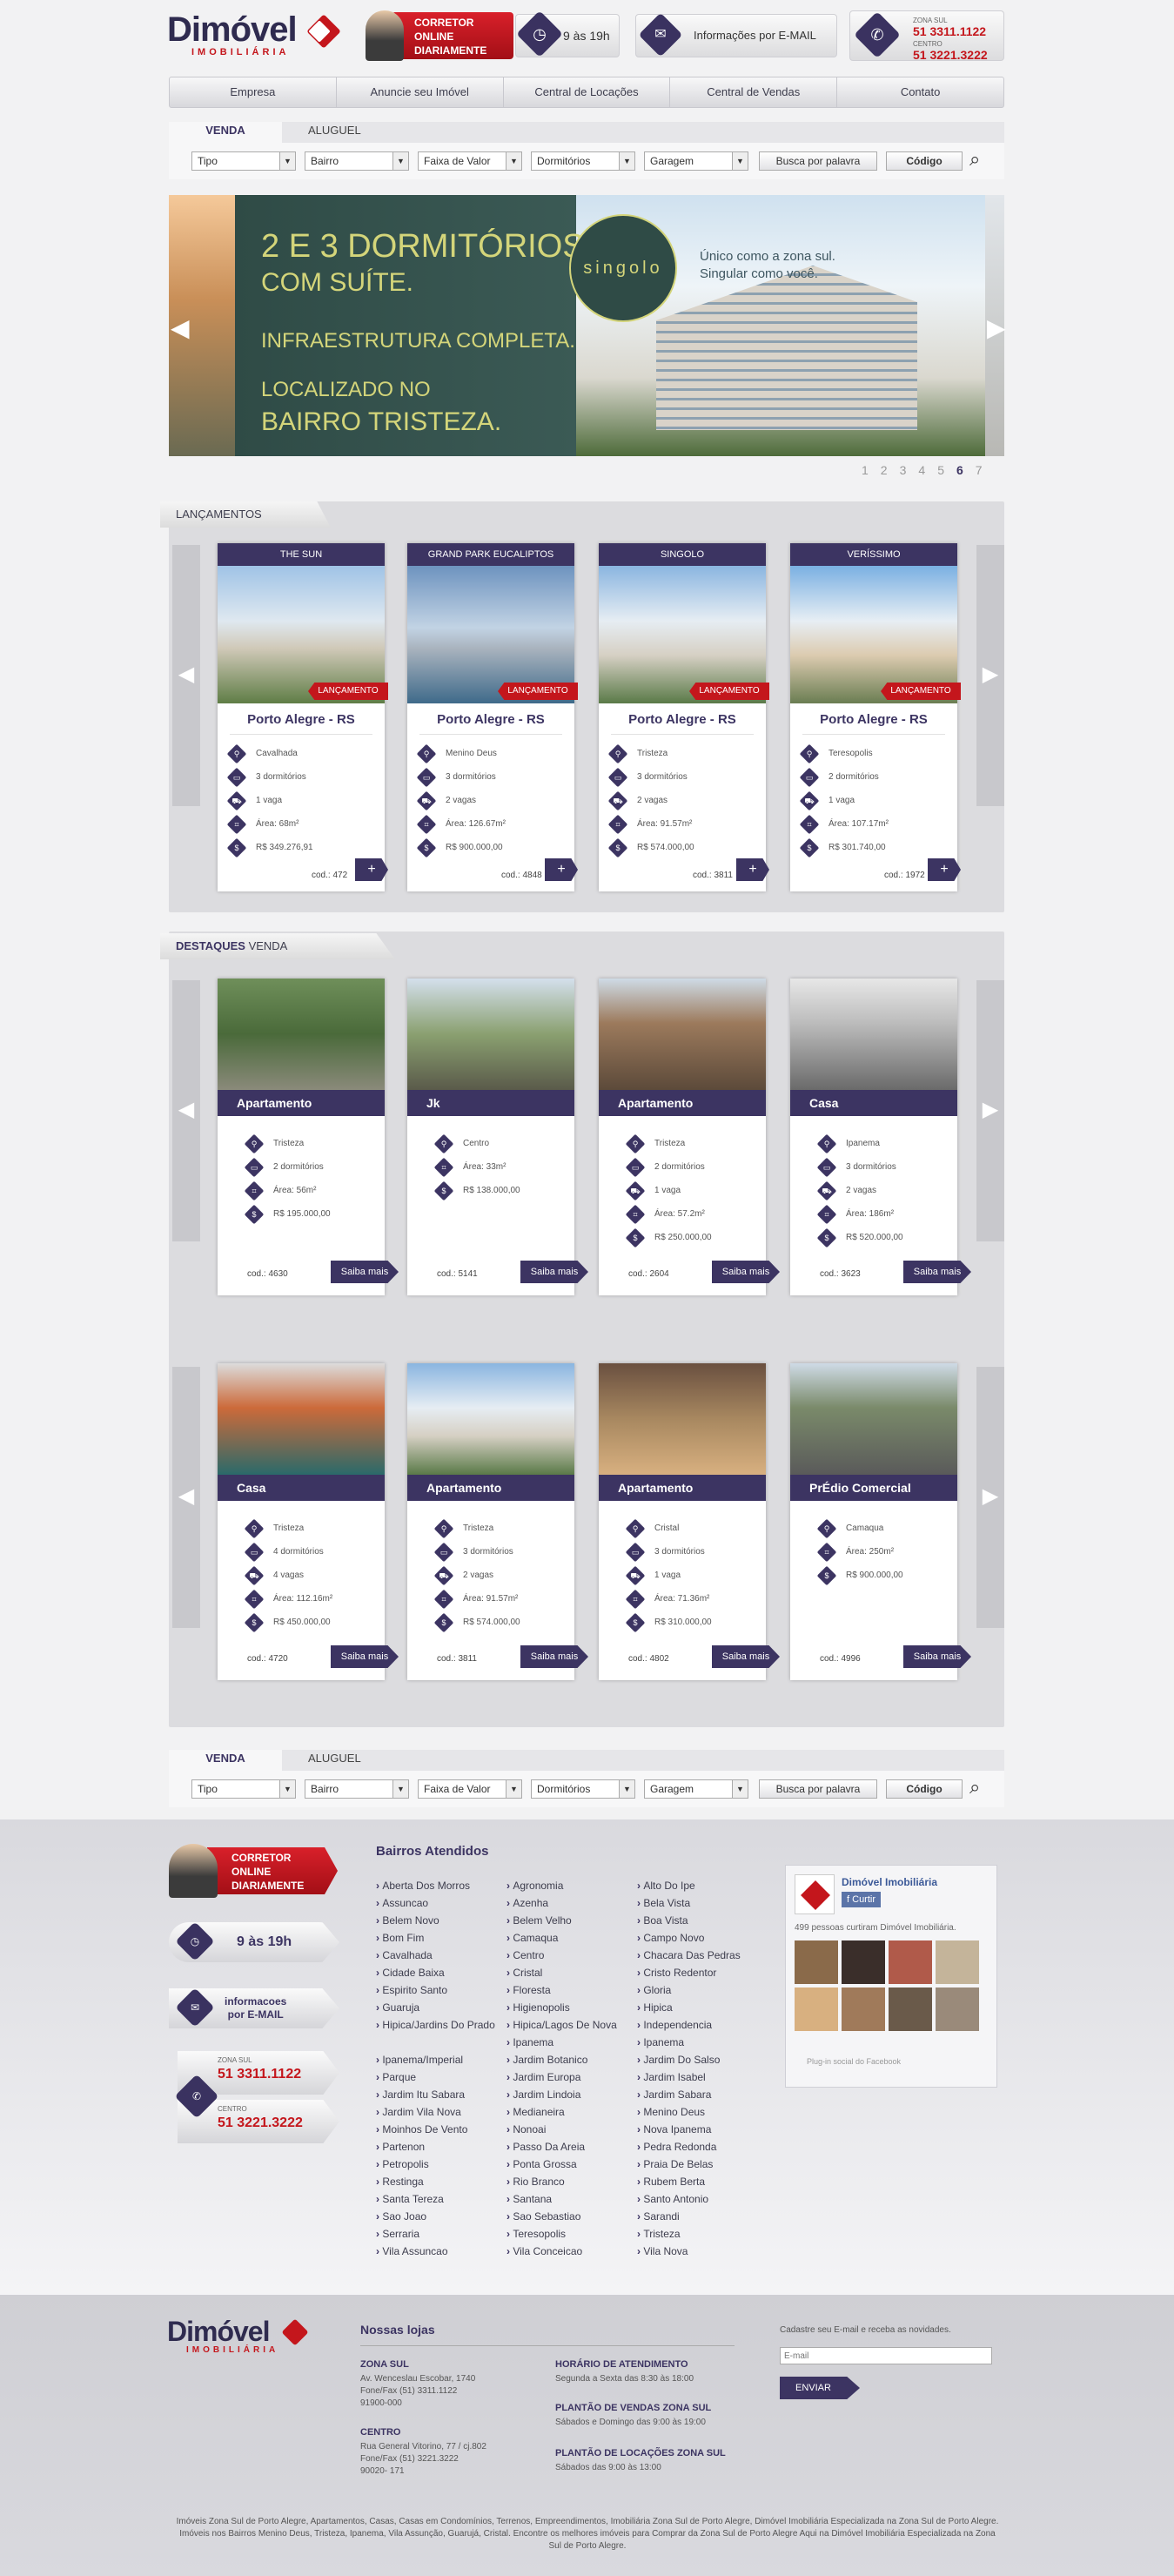 The width and height of the screenshot is (1174, 2576). I want to click on destaques-next-arrow-1: ▶, so click(990, 1110).